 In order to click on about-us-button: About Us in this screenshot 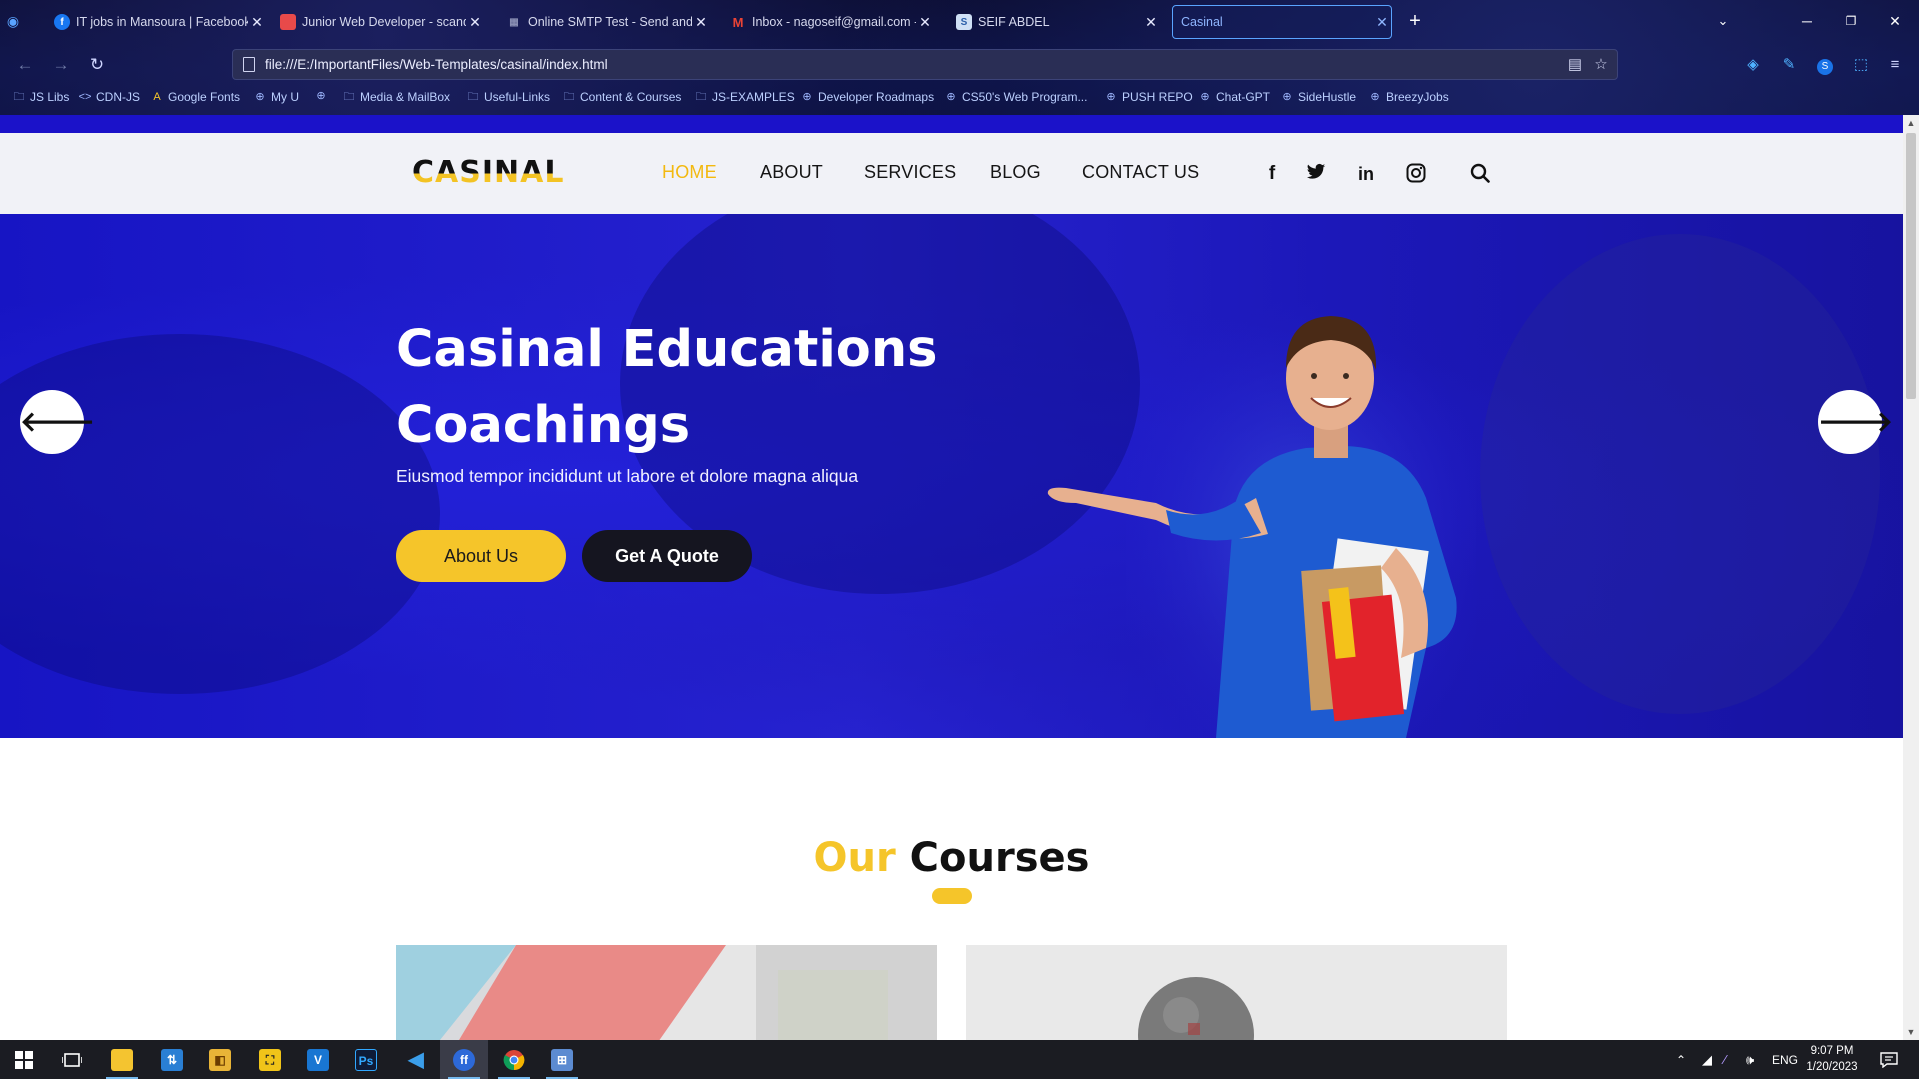, I will do `click(481, 556)`.